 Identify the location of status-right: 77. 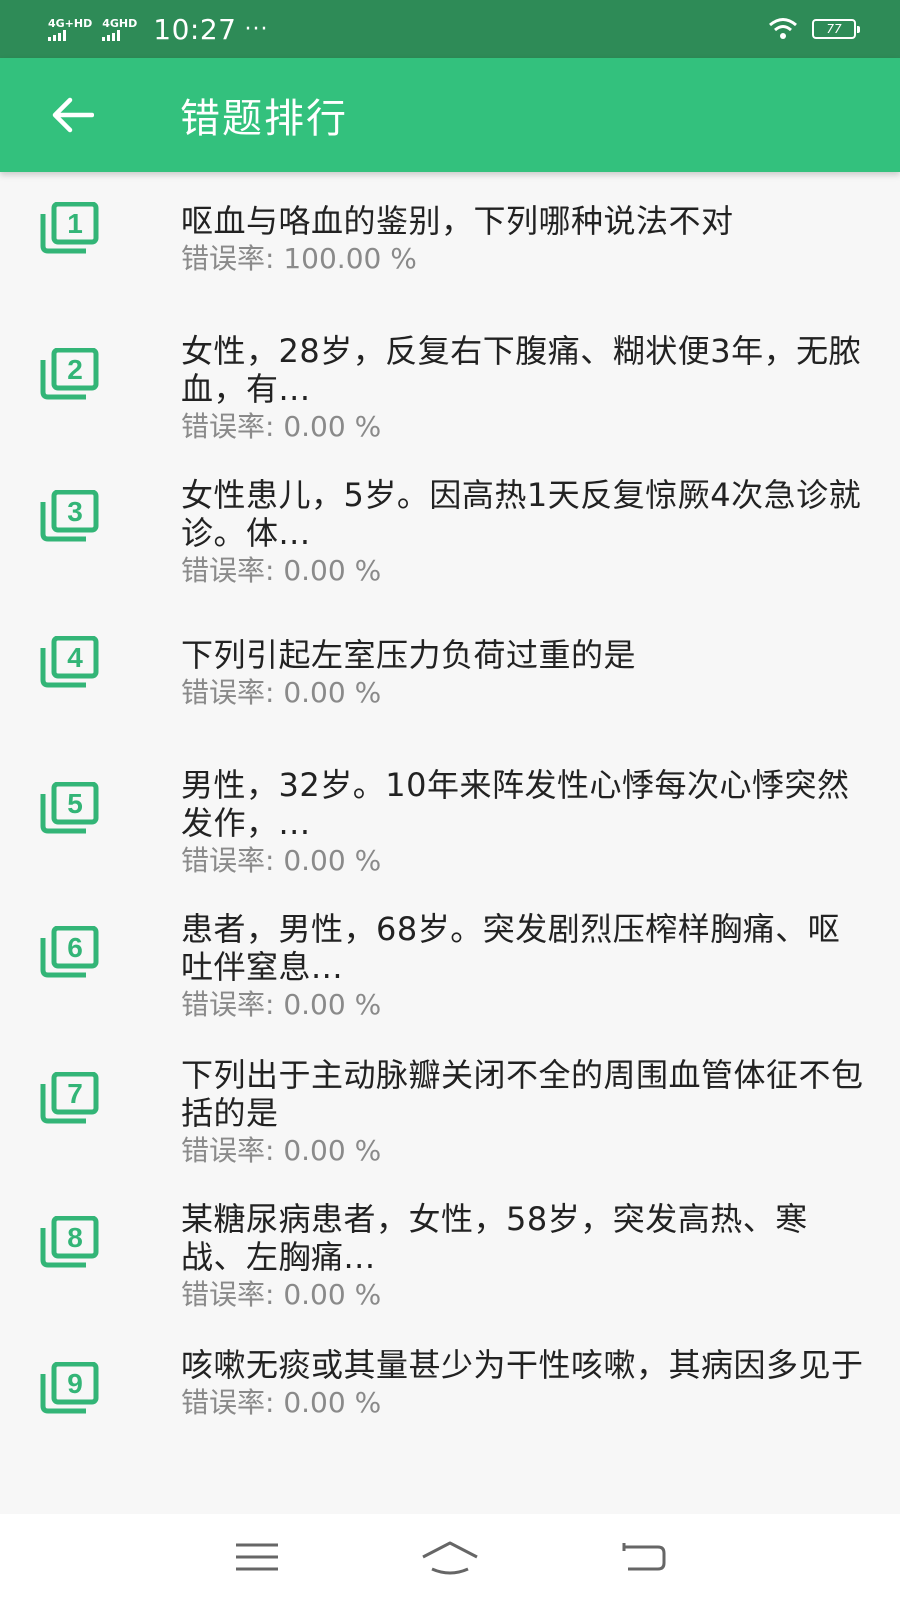
(814, 29).